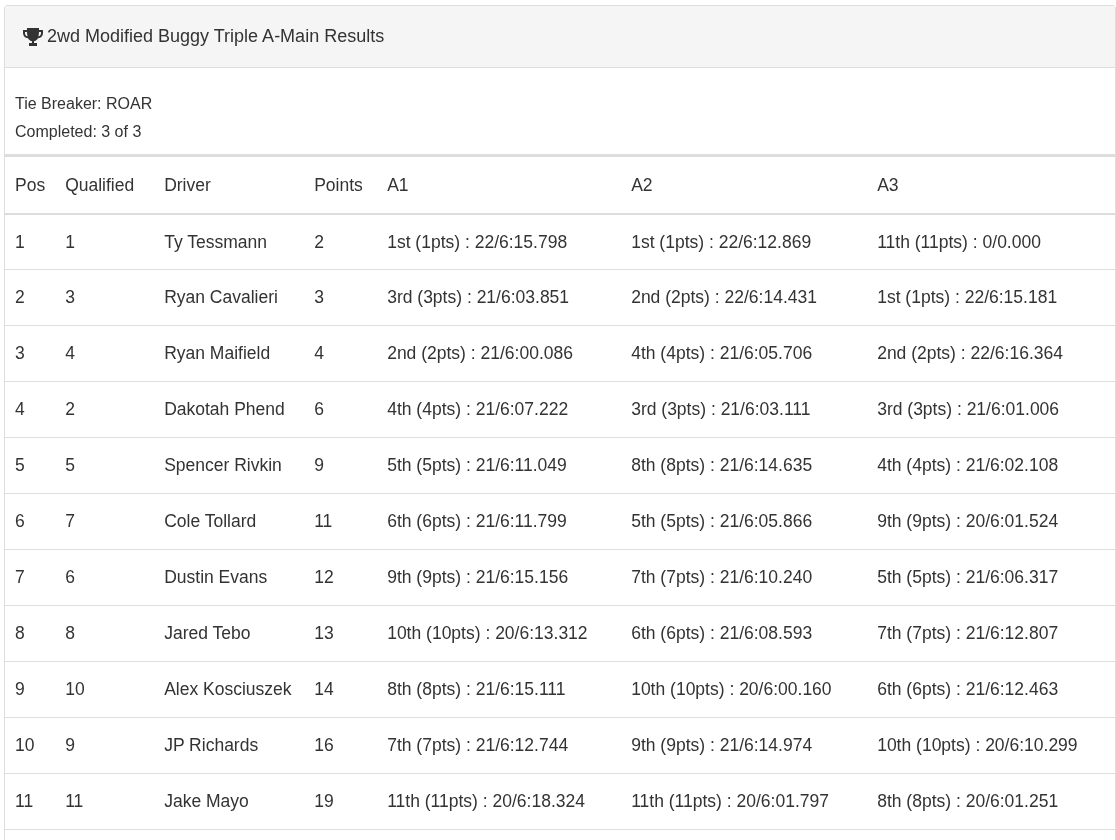 The image size is (1116, 840). Describe the element at coordinates (100, 184) in the screenshot. I see `column-header: Qualified` at that location.